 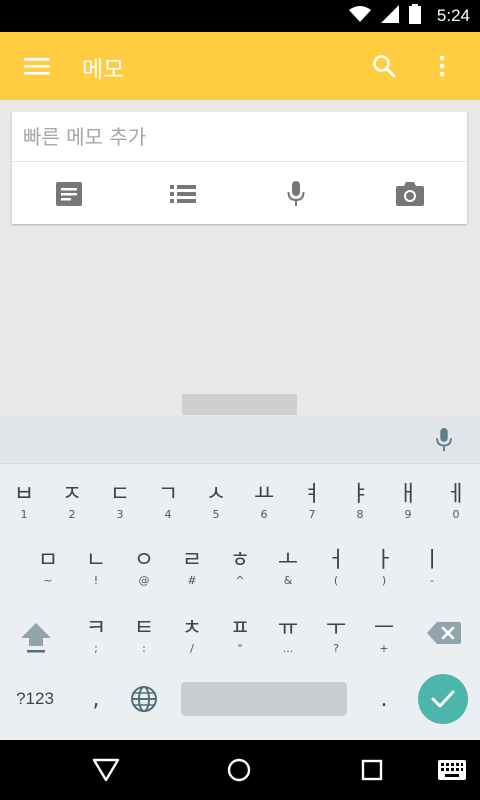 I want to click on key-i: ㅣ-, so click(x=432, y=573).